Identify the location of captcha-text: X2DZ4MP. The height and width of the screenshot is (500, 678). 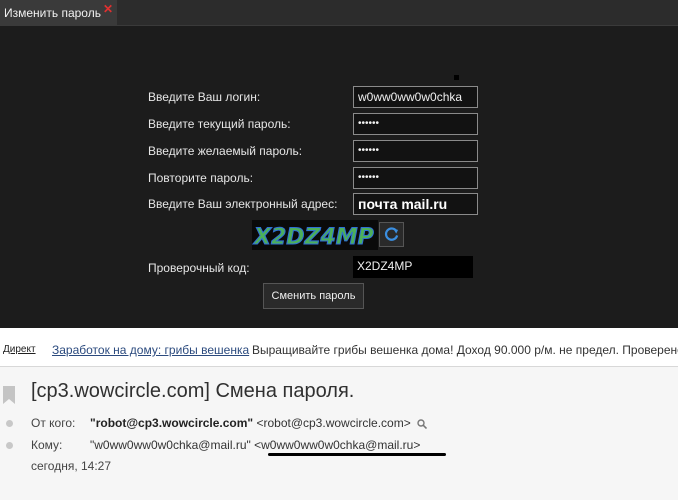
(313, 237).